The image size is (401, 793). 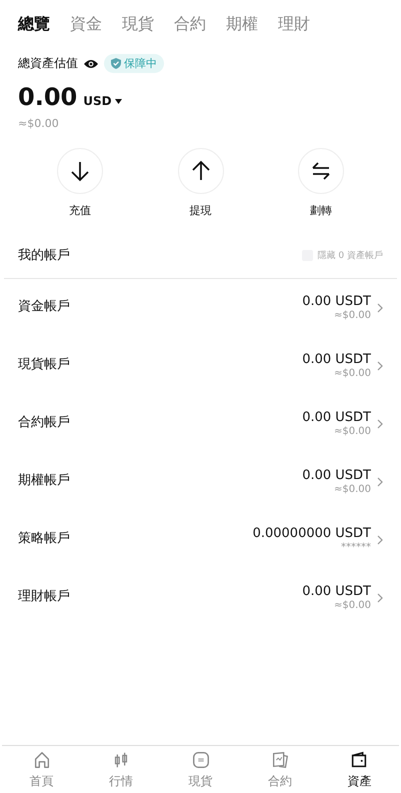 What do you see at coordinates (138, 24) in the screenshot?
I see `tab: 現貨` at bounding box center [138, 24].